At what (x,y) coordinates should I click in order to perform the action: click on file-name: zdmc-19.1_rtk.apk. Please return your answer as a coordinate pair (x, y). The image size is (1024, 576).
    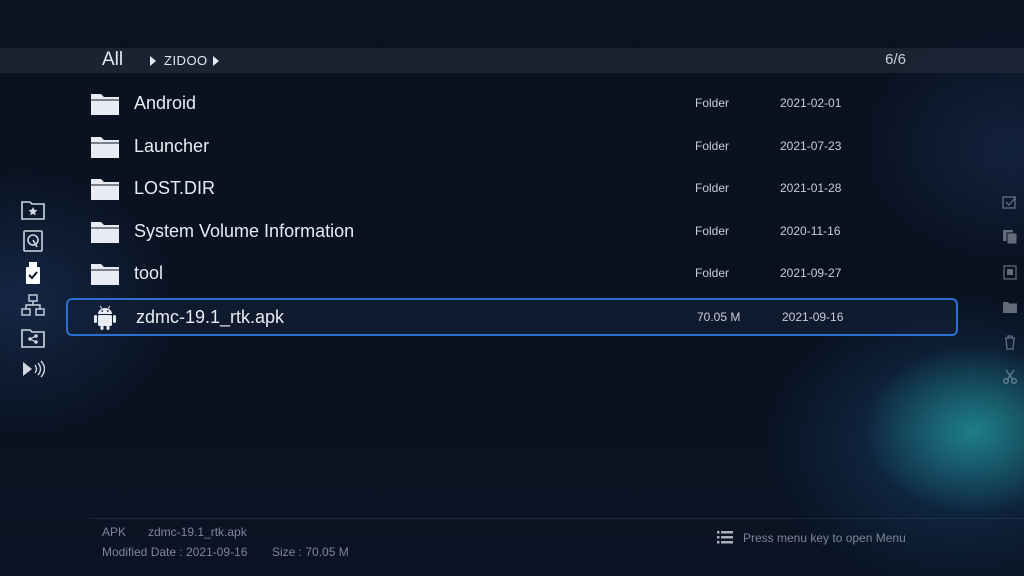
    Looking at the image, I should click on (210, 317).